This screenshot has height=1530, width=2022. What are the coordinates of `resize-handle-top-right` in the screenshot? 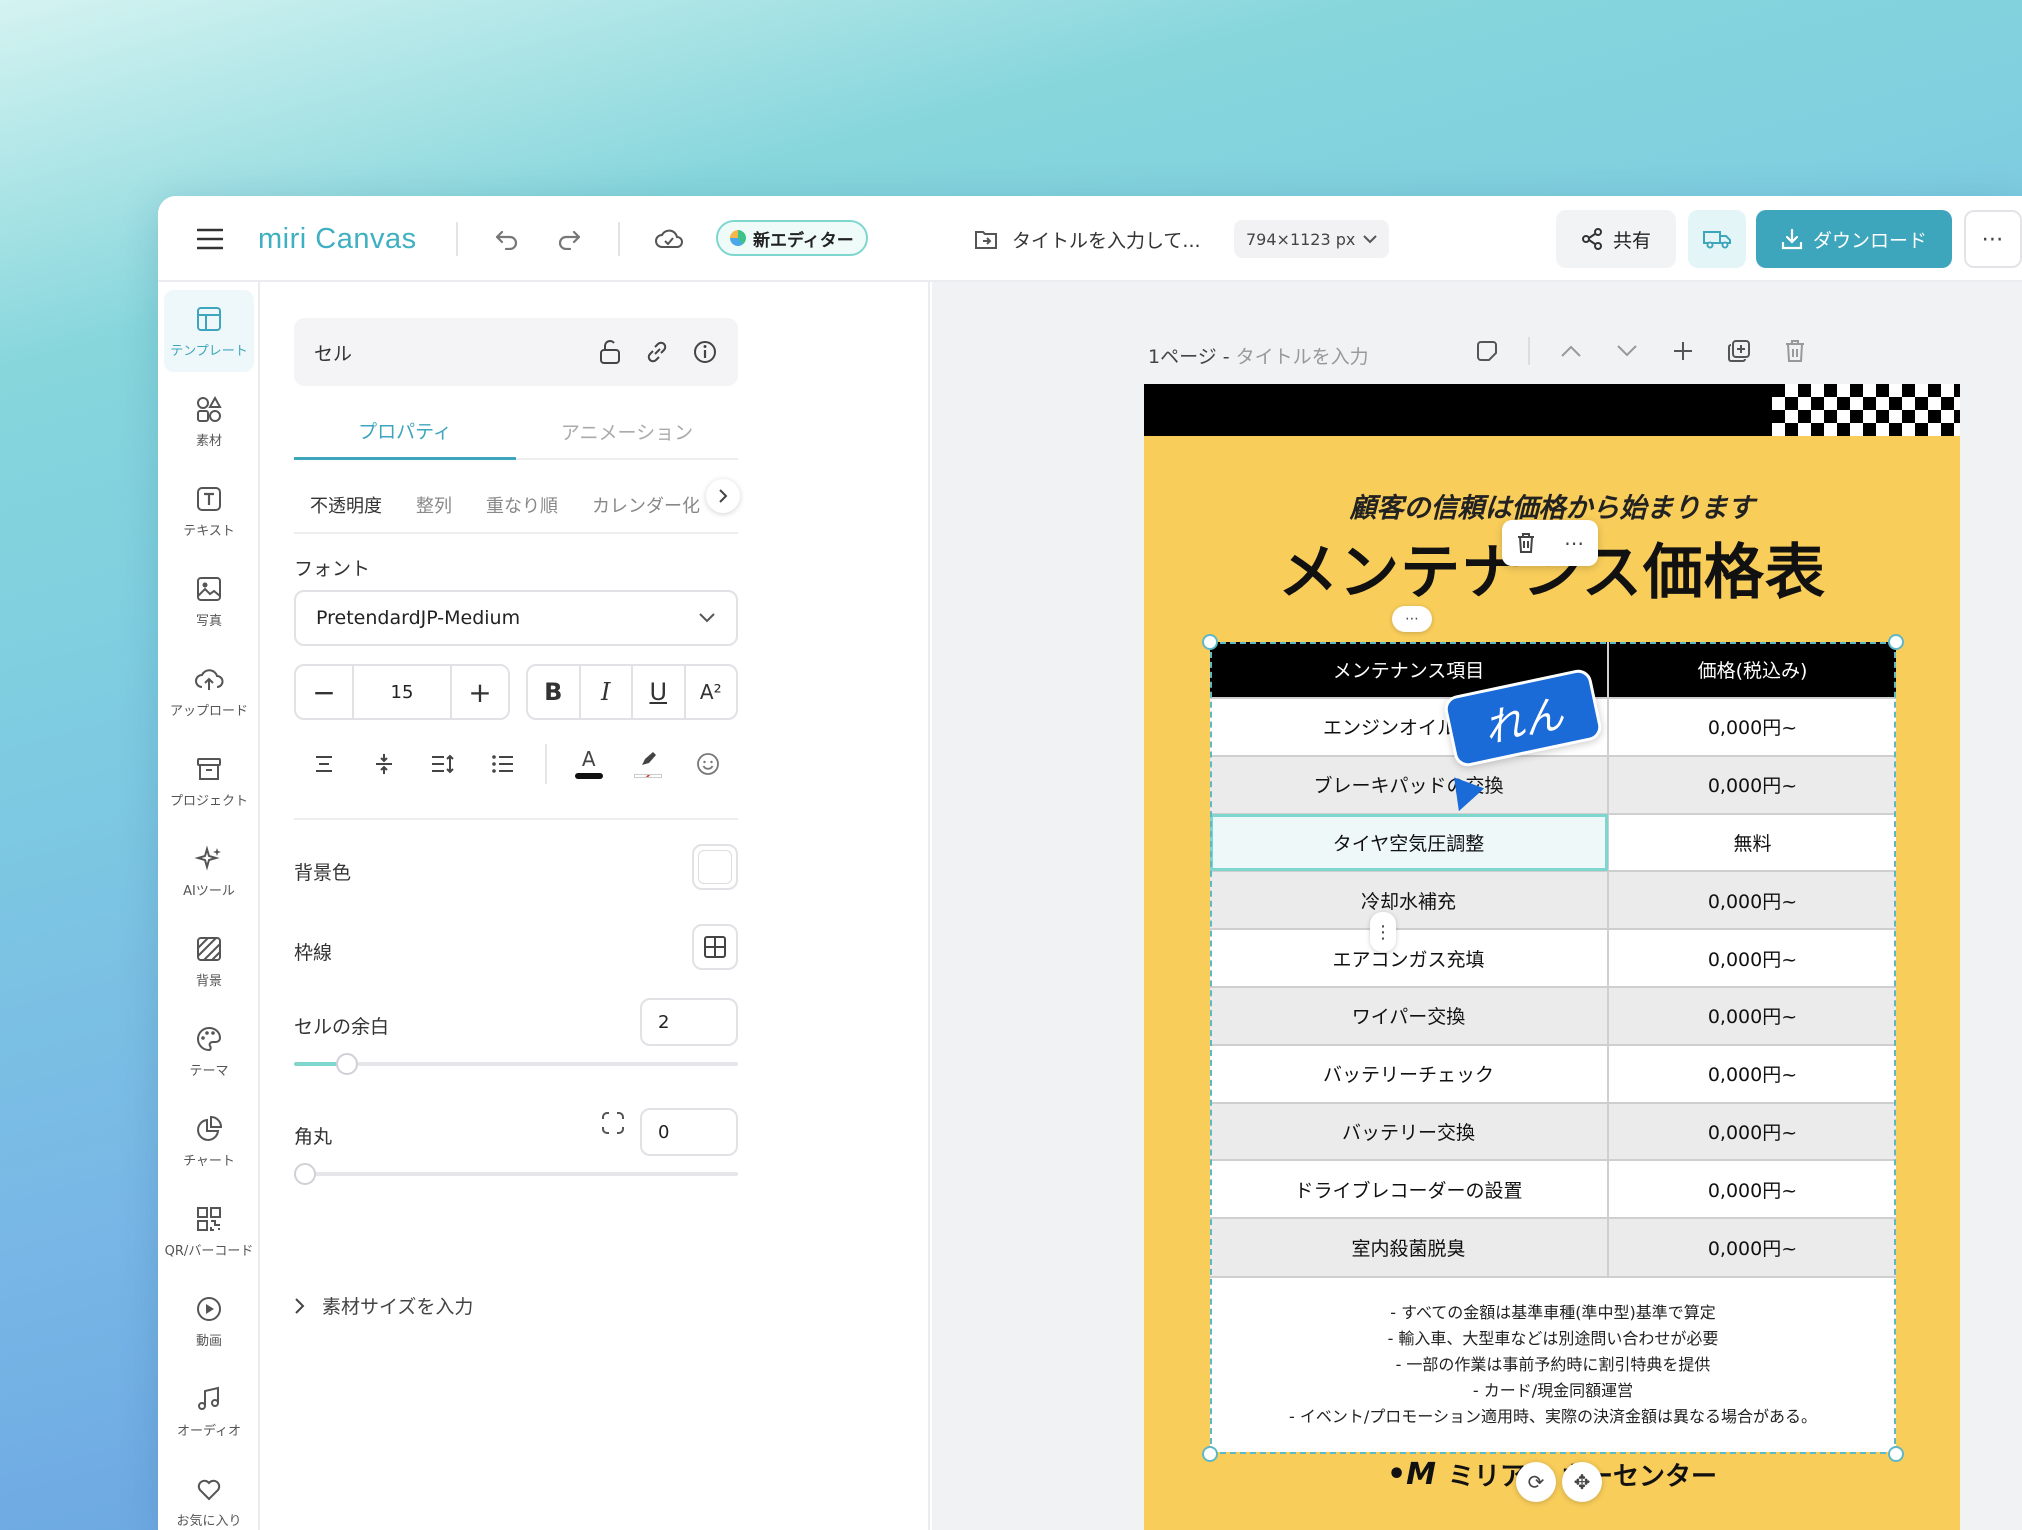 It's located at (1896, 642).